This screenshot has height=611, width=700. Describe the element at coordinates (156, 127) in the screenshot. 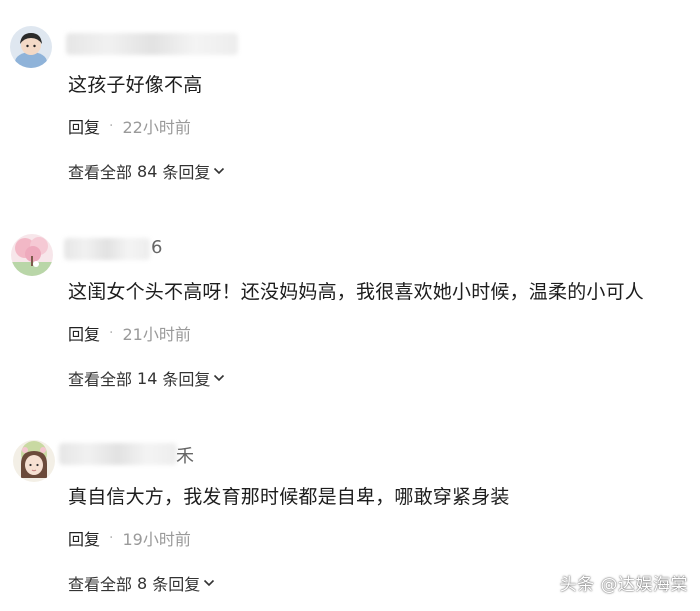

I see `timestamp: 22小时前` at that location.